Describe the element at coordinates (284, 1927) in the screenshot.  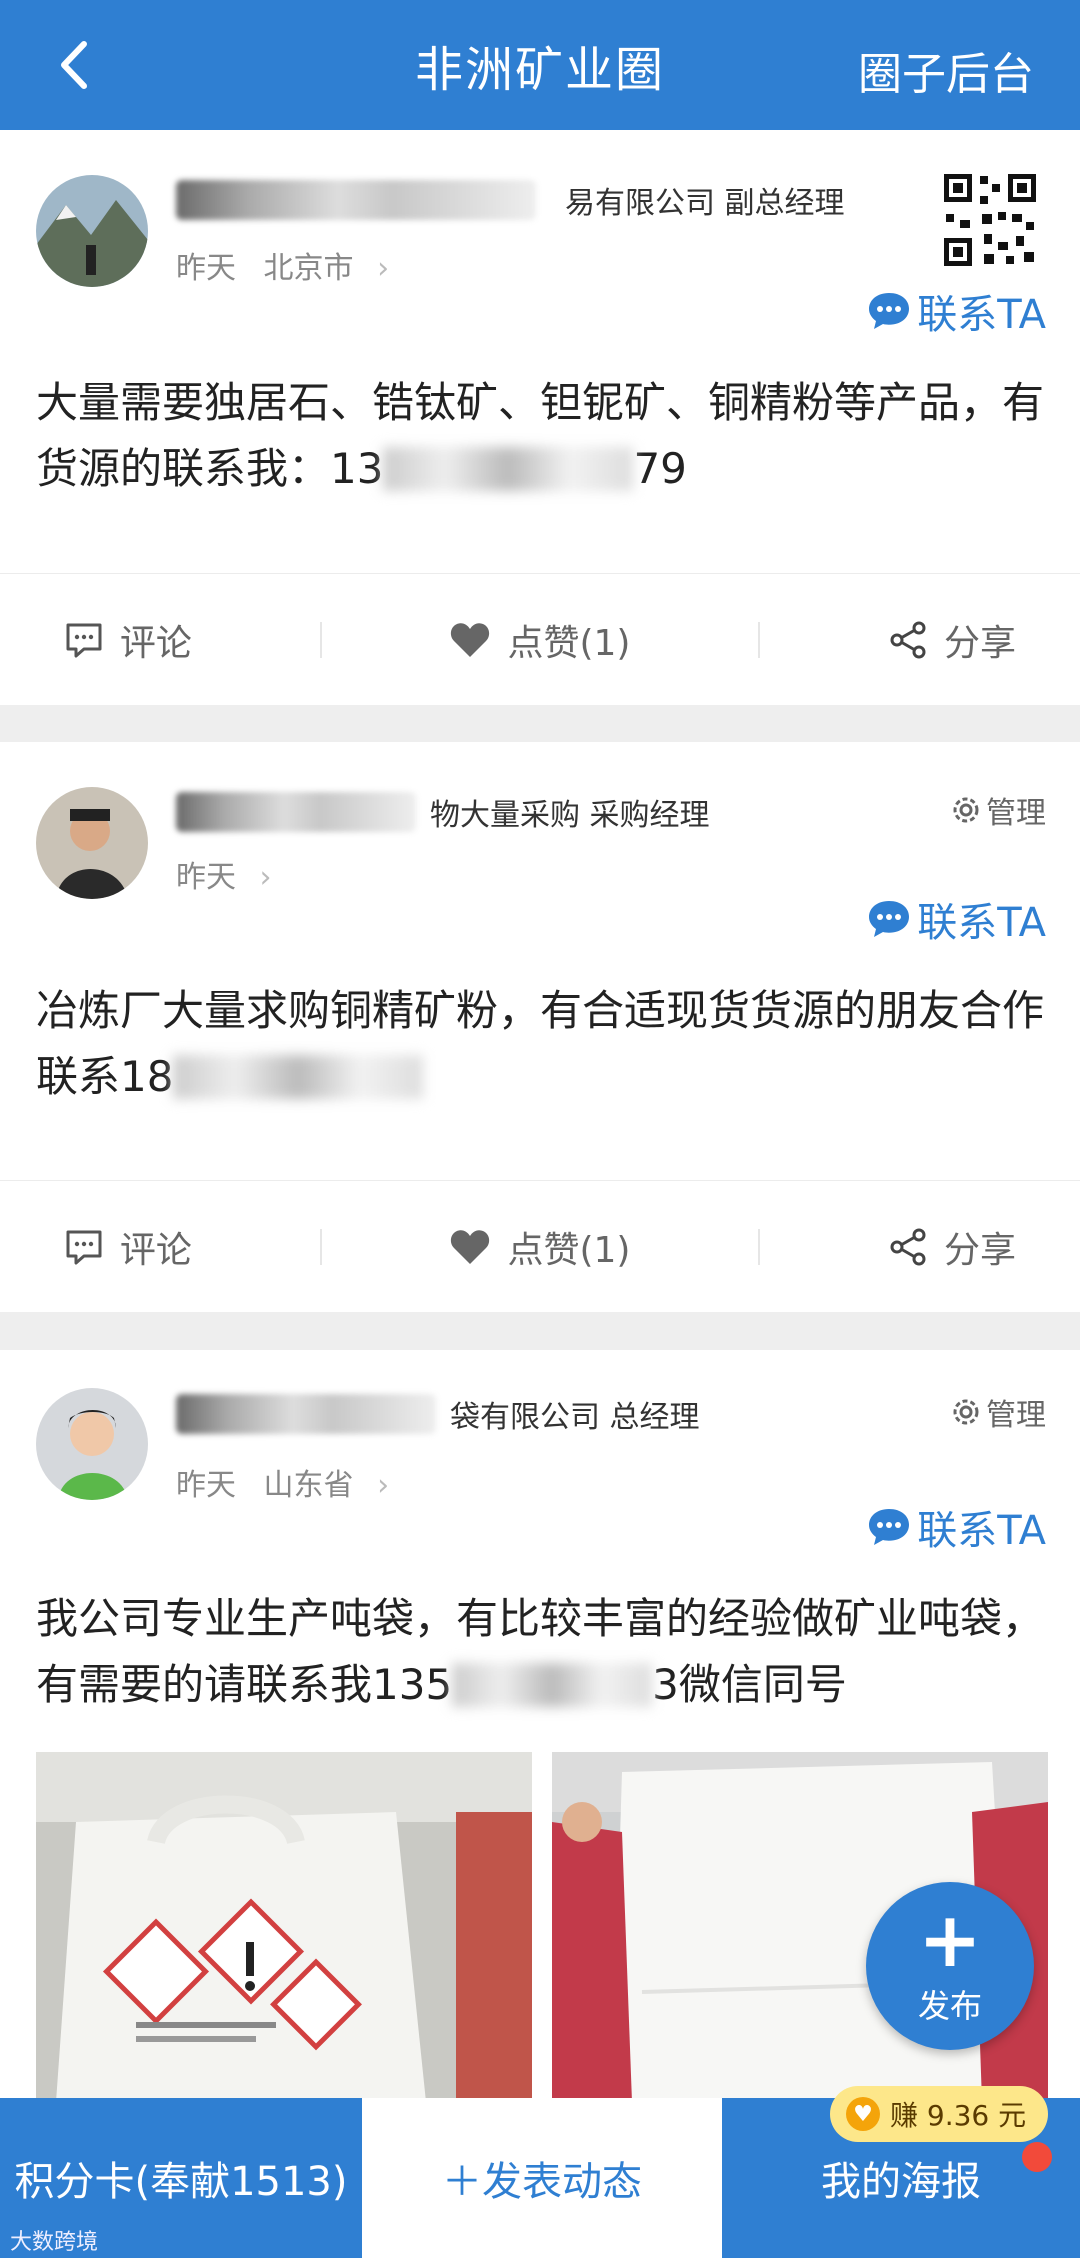
I see `post-image` at that location.